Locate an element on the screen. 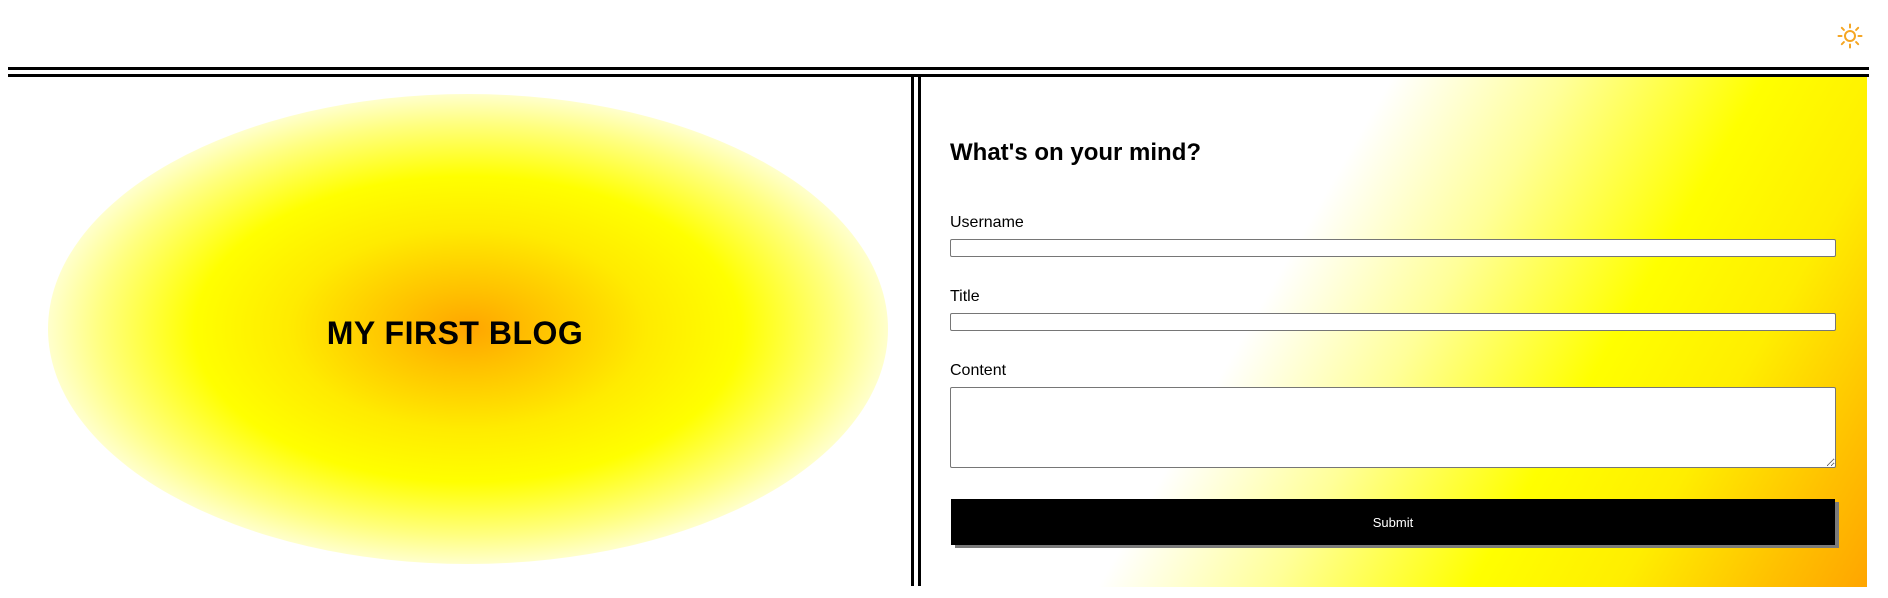 The width and height of the screenshot is (1888, 598). theme-toggle-button is located at coordinates (1850, 38).